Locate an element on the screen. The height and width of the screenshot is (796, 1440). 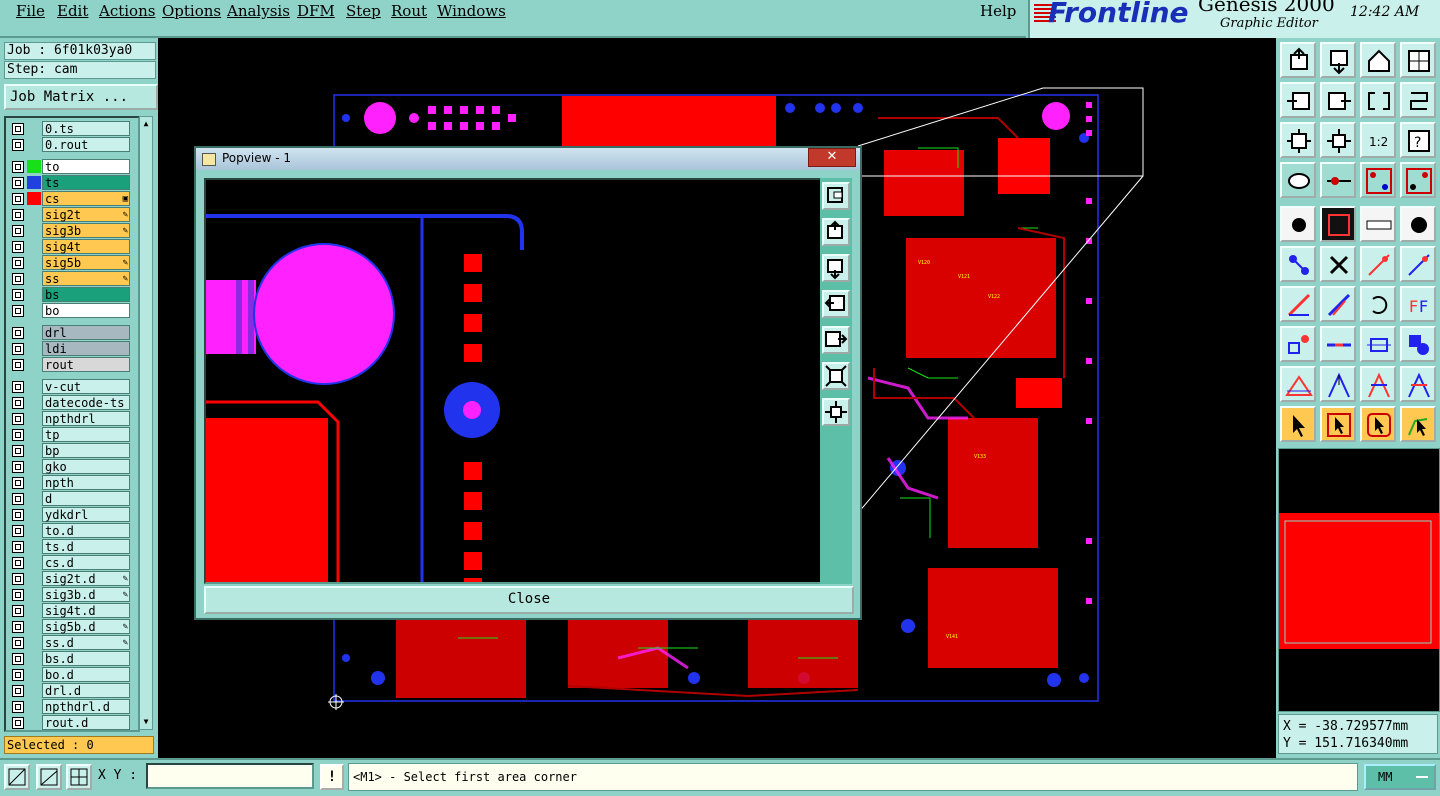
layer-name: tp is located at coordinates (86, 434).